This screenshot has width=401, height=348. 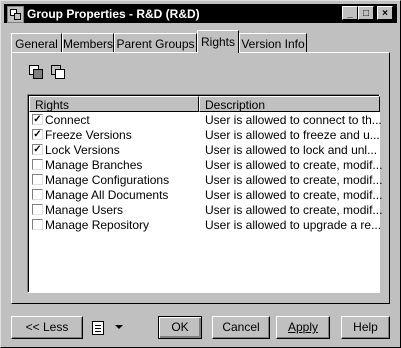 What do you see at coordinates (82, 150) in the screenshot?
I see `right-name: Lock Versions` at bounding box center [82, 150].